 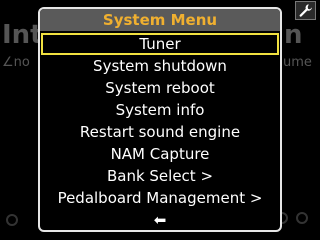 I want to click on menu-item-system-shutdown: System shutdown, so click(x=160, y=66).